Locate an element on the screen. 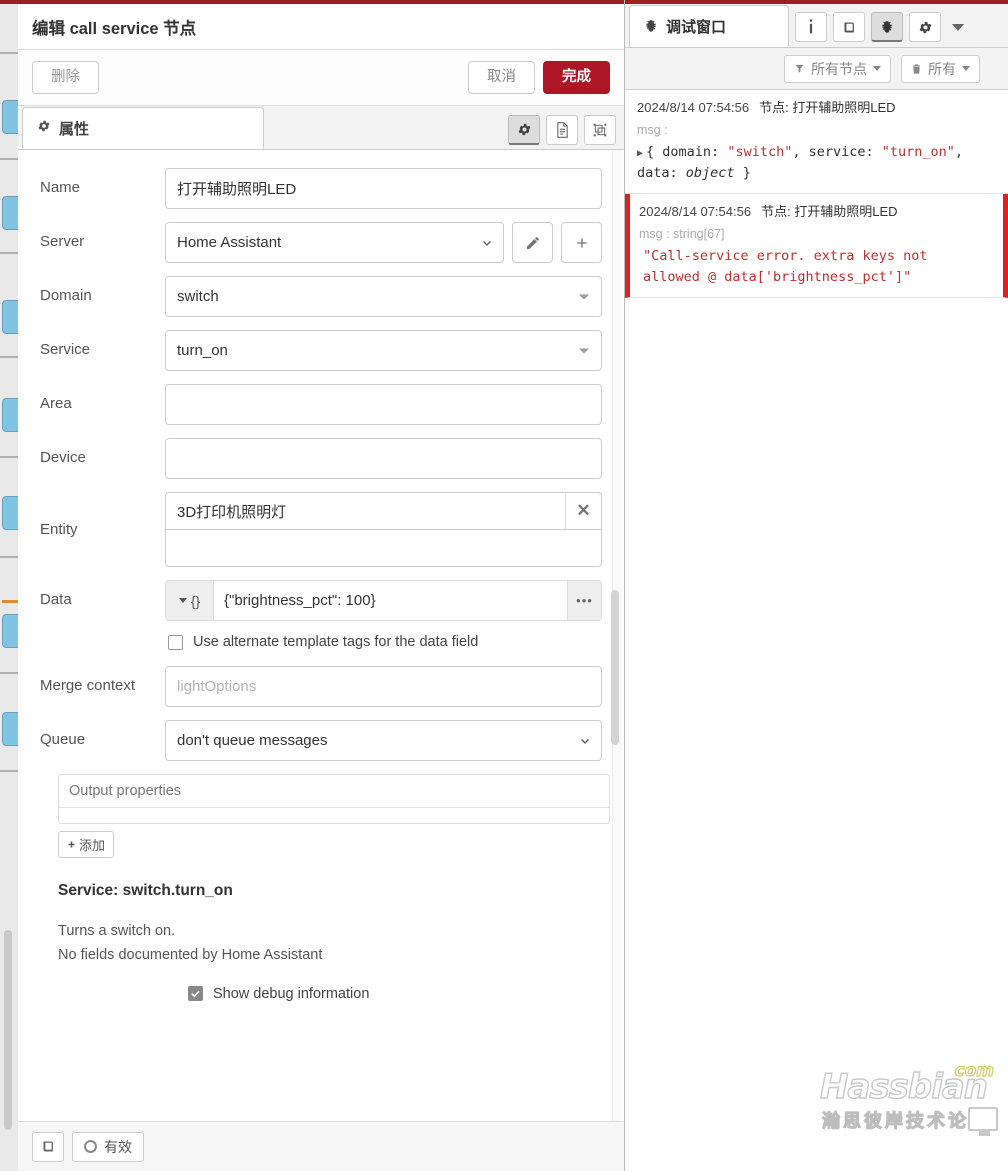 The image size is (1008, 1171). tab-debug-window: 调试窗口 is located at coordinates (709, 26).